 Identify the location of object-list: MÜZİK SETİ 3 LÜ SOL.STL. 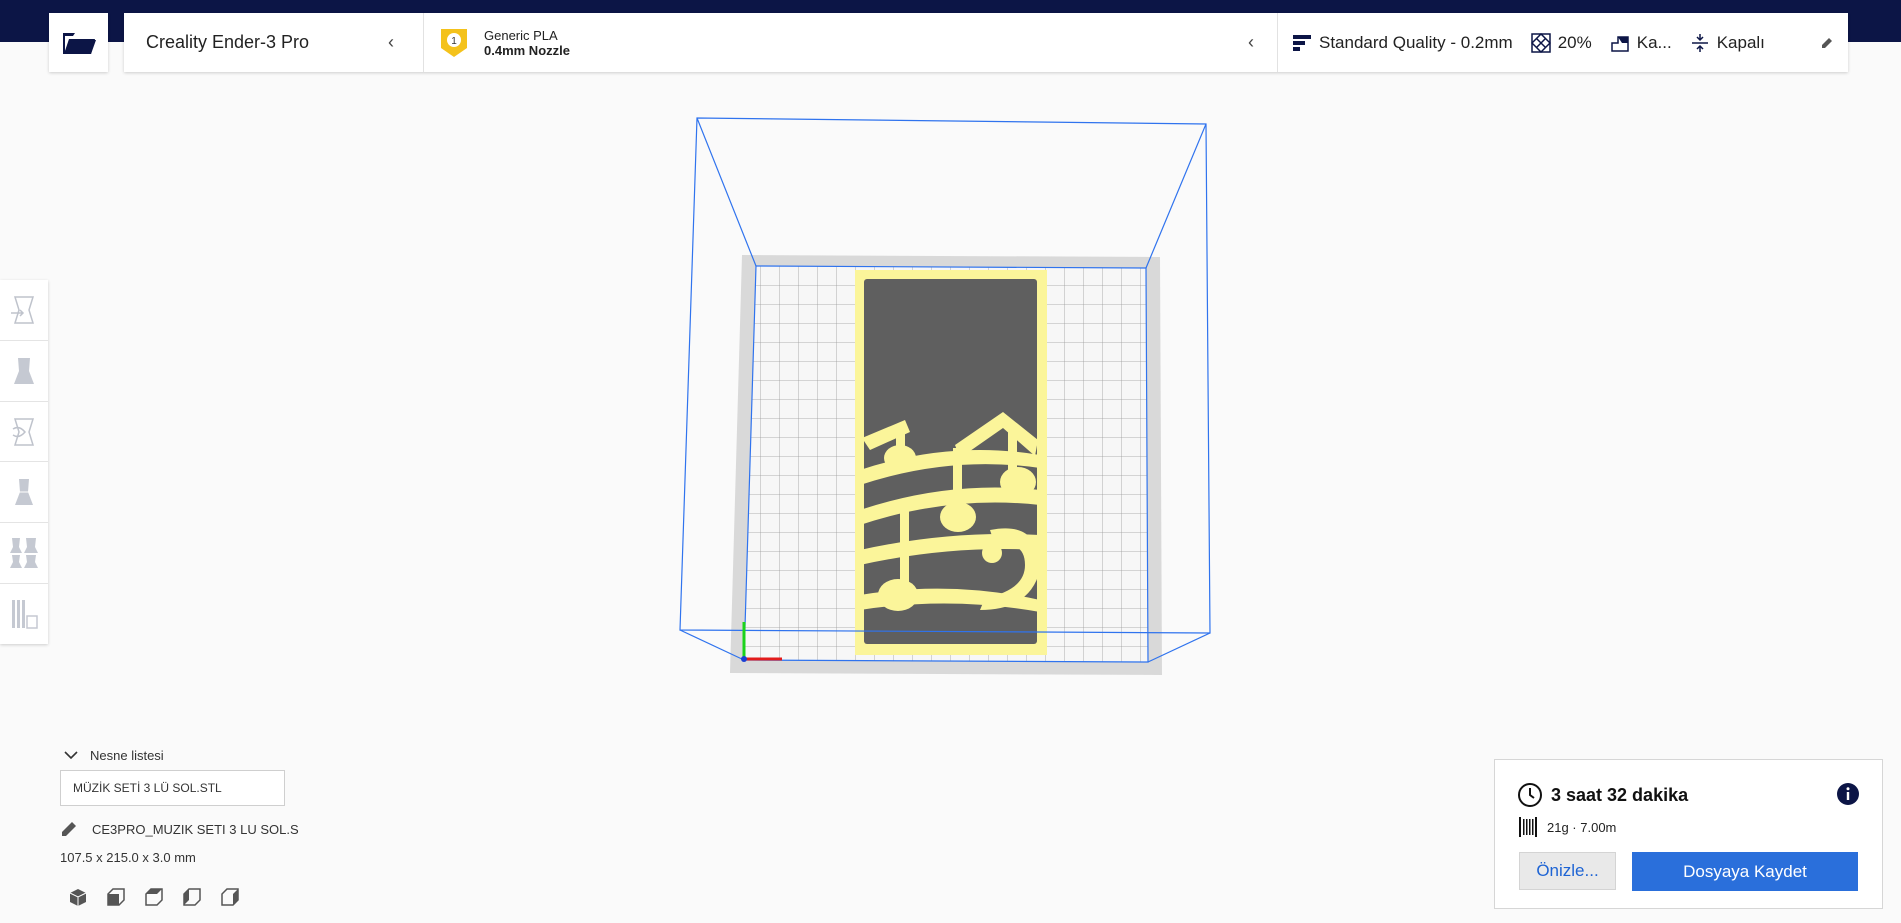
(172, 788).